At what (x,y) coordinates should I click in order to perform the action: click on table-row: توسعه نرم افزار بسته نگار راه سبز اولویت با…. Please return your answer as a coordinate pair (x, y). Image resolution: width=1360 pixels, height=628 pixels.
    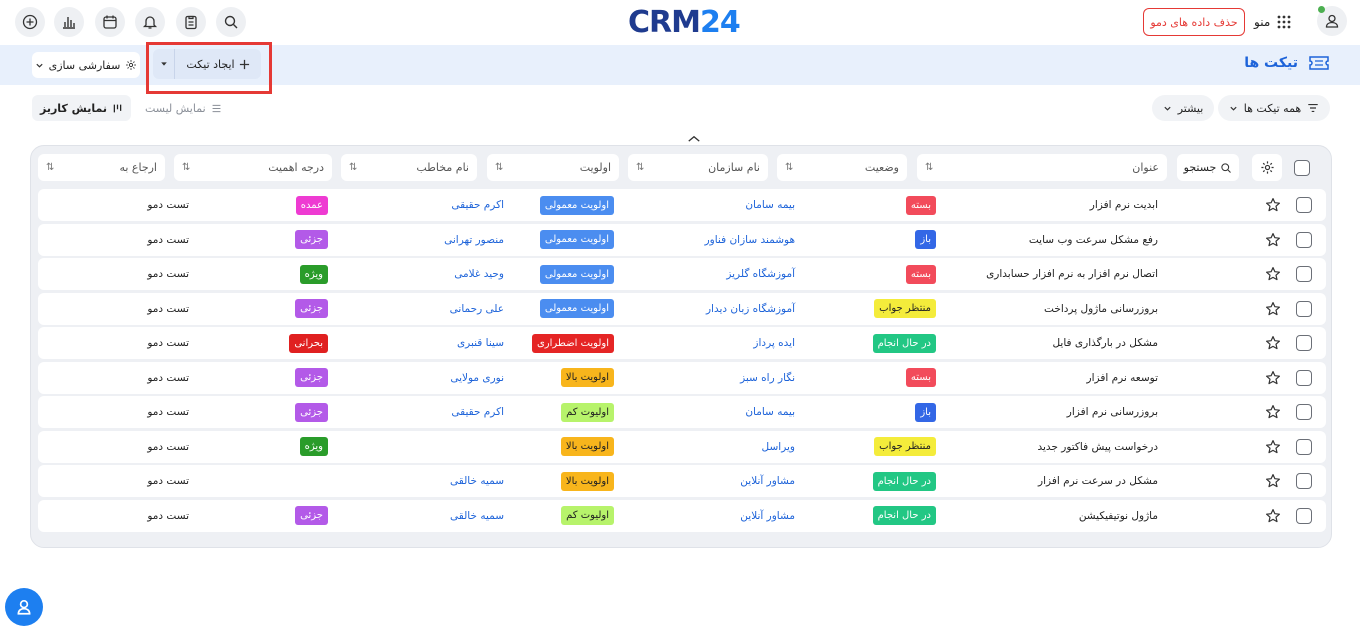
    Looking at the image, I should click on (682, 377).